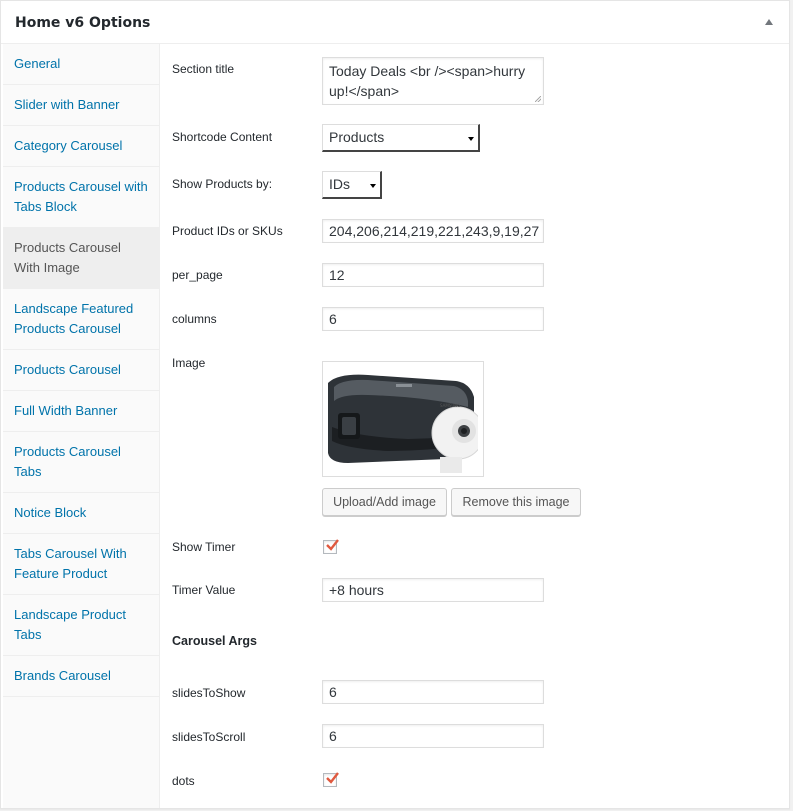 This screenshot has height=811, width=793. What do you see at coordinates (433, 692) in the screenshot?
I see `slides-to-show-input: 6` at bounding box center [433, 692].